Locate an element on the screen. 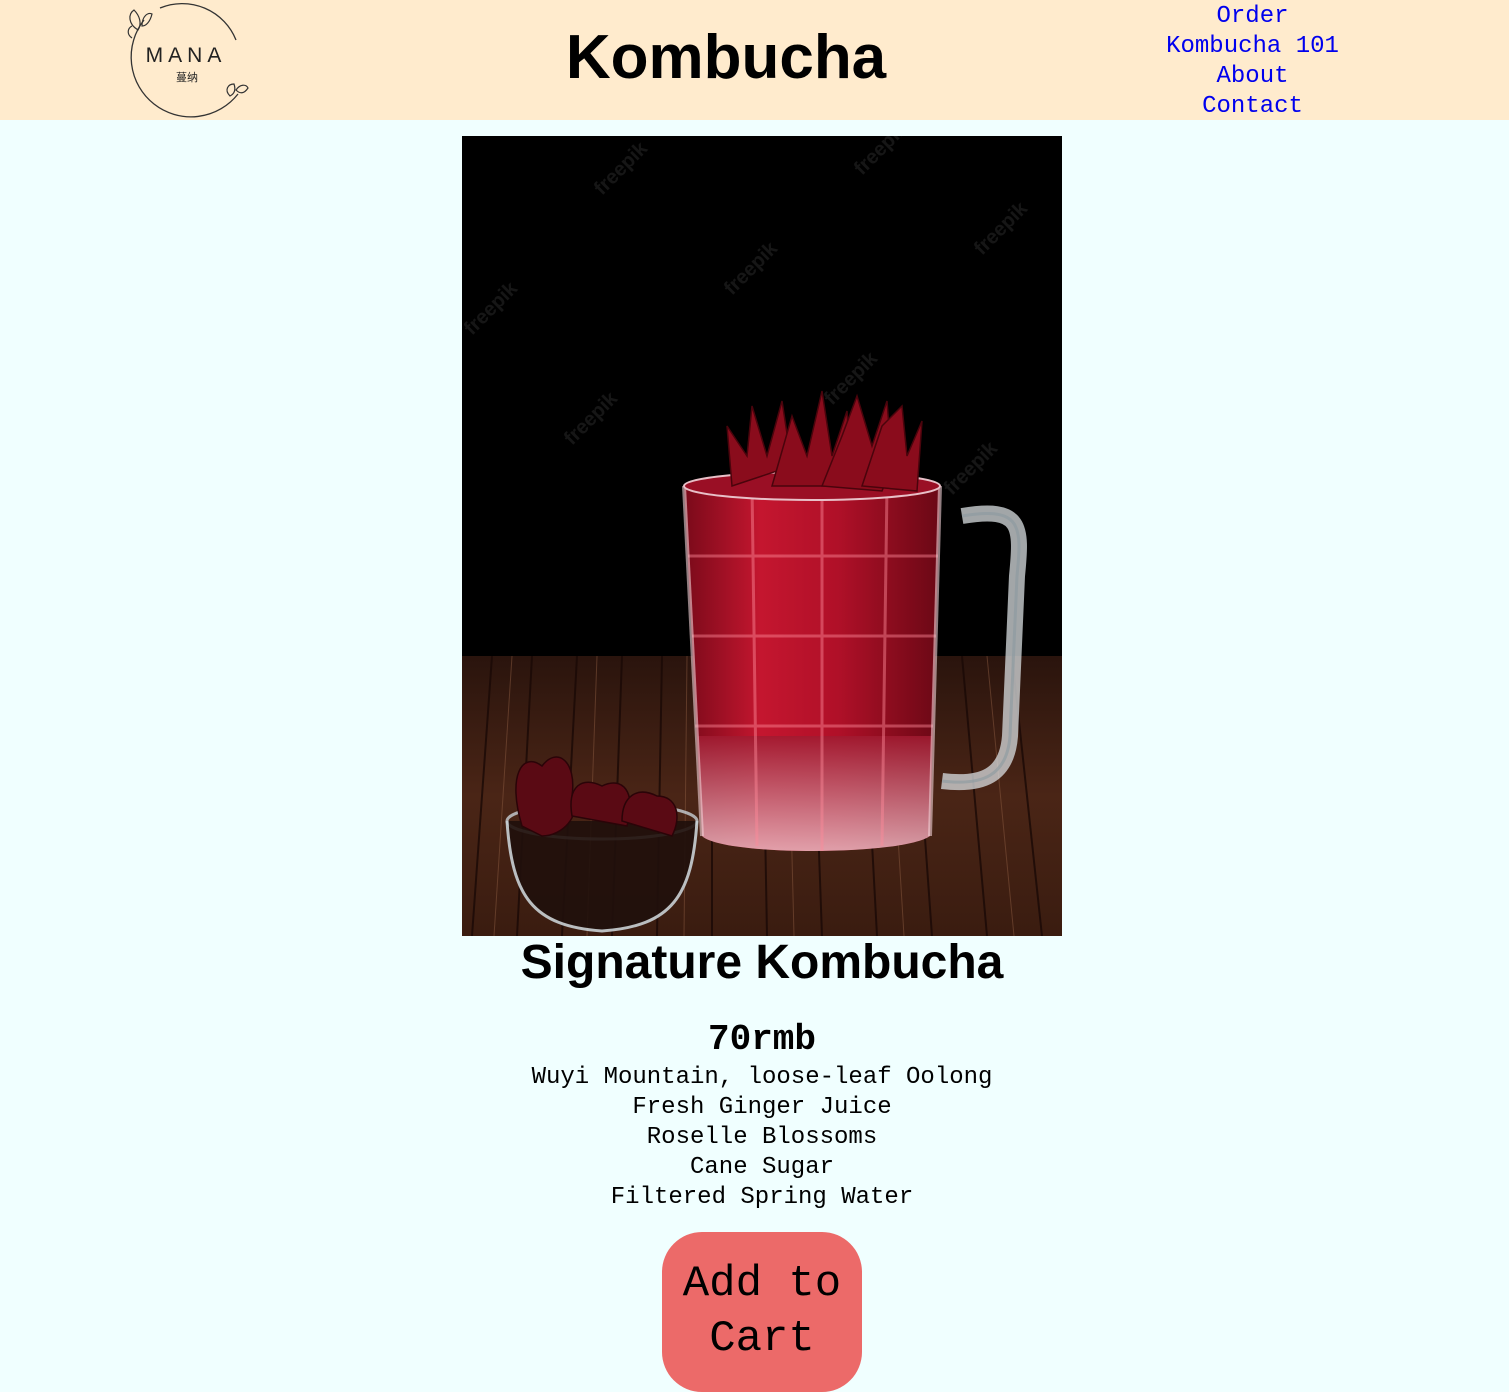 Image resolution: width=1509 pixels, height=1392 pixels. nav-link-order: Order is located at coordinates (1252, 17).